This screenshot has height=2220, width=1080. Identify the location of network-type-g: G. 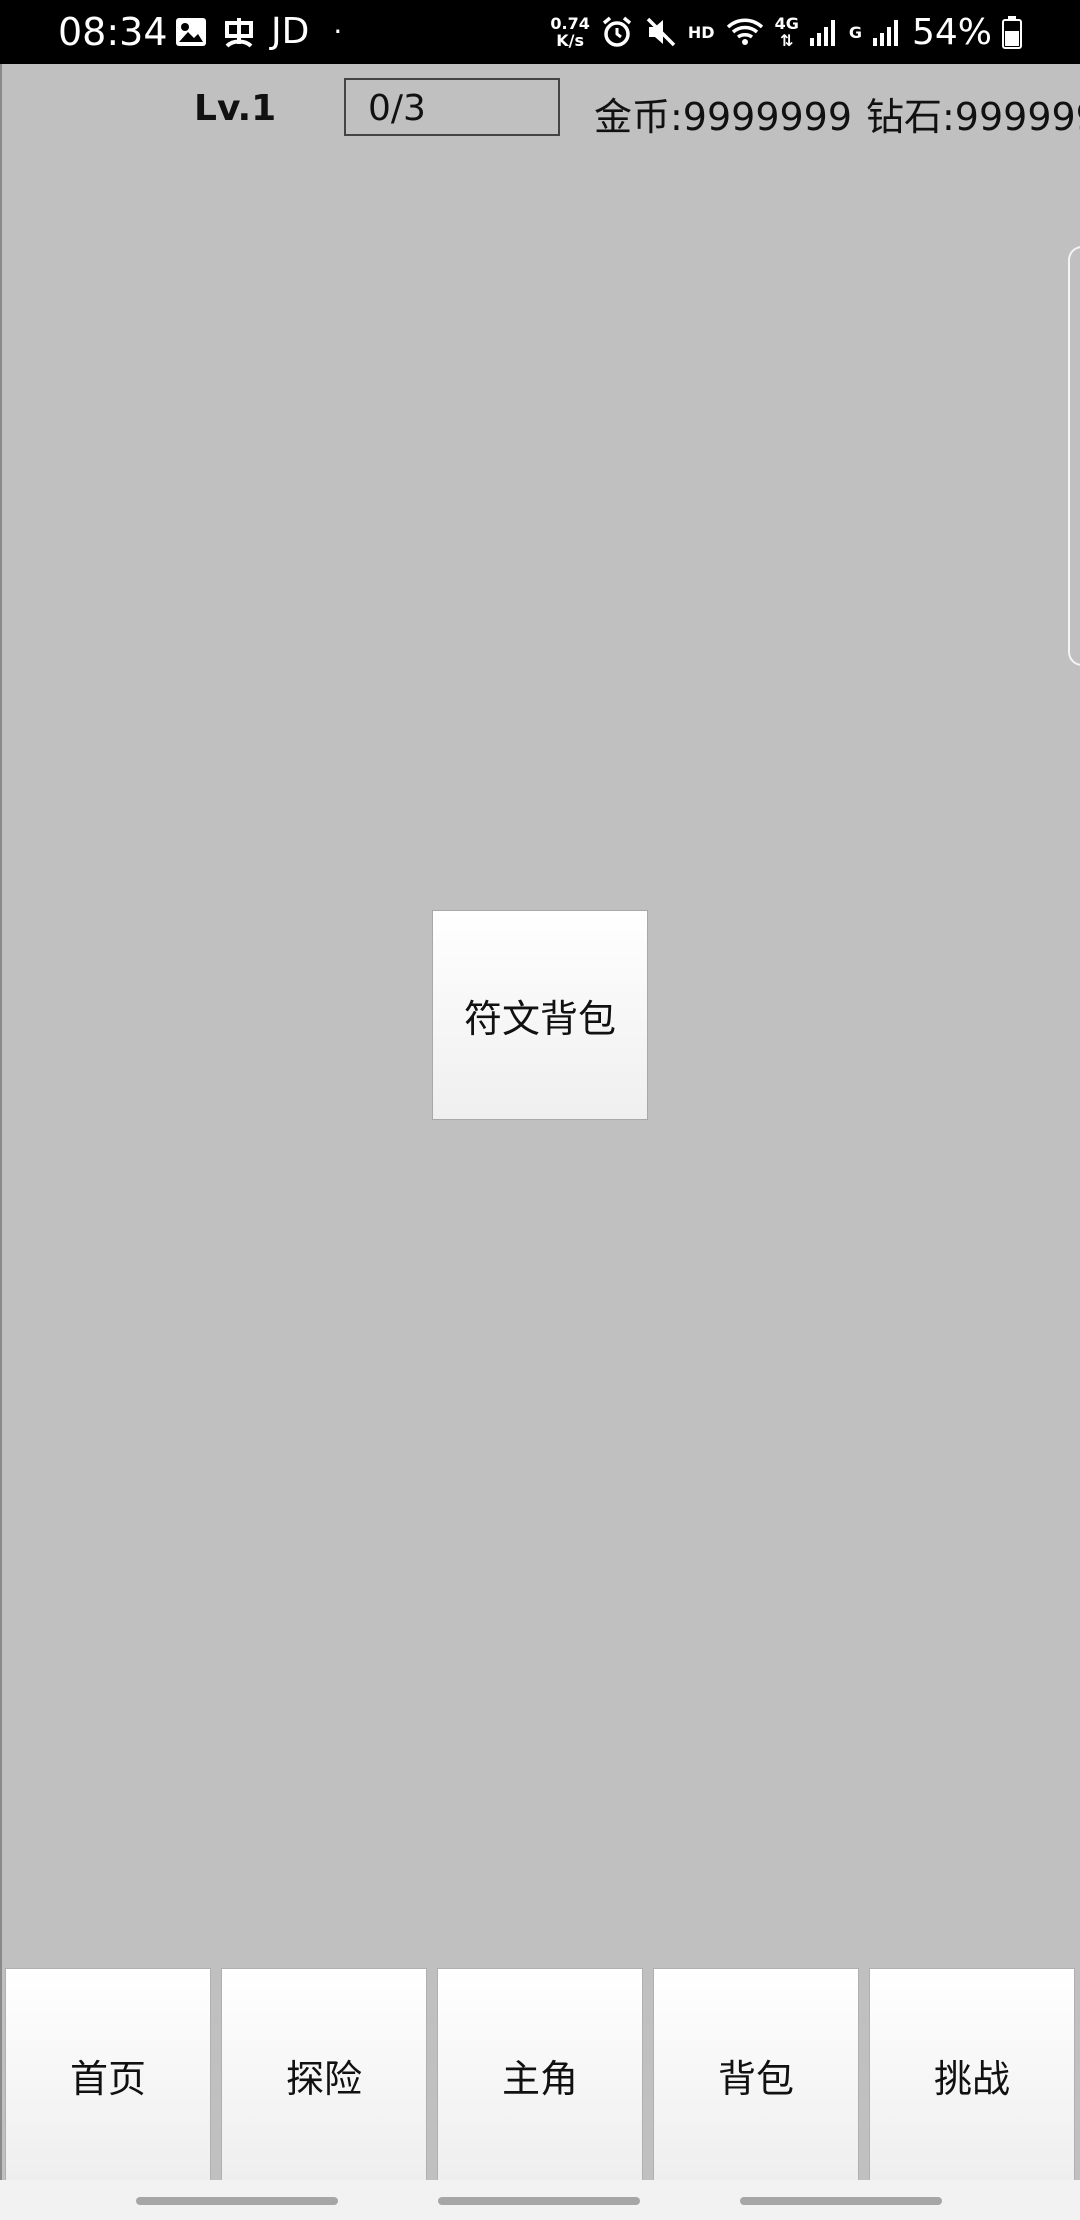
(855, 32).